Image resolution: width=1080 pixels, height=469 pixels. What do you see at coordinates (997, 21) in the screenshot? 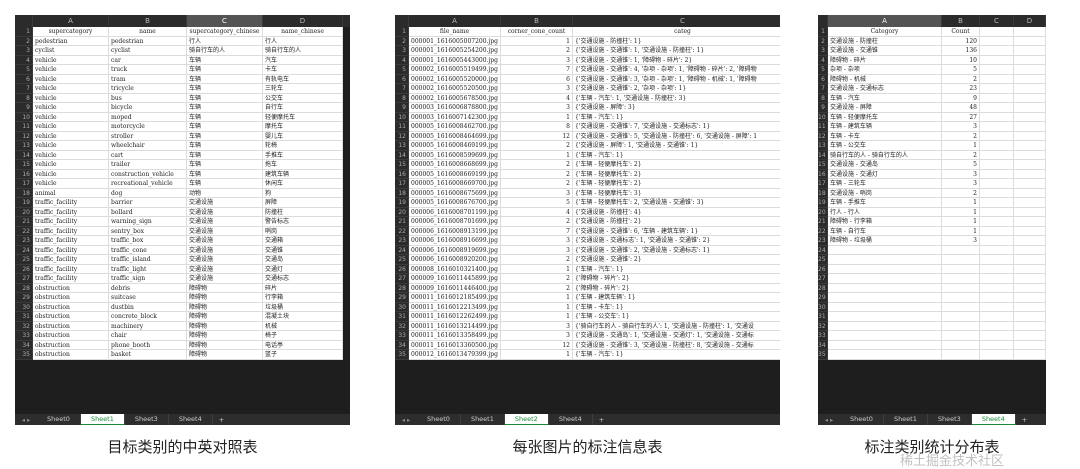
I see `column-header-c: C` at bounding box center [997, 21].